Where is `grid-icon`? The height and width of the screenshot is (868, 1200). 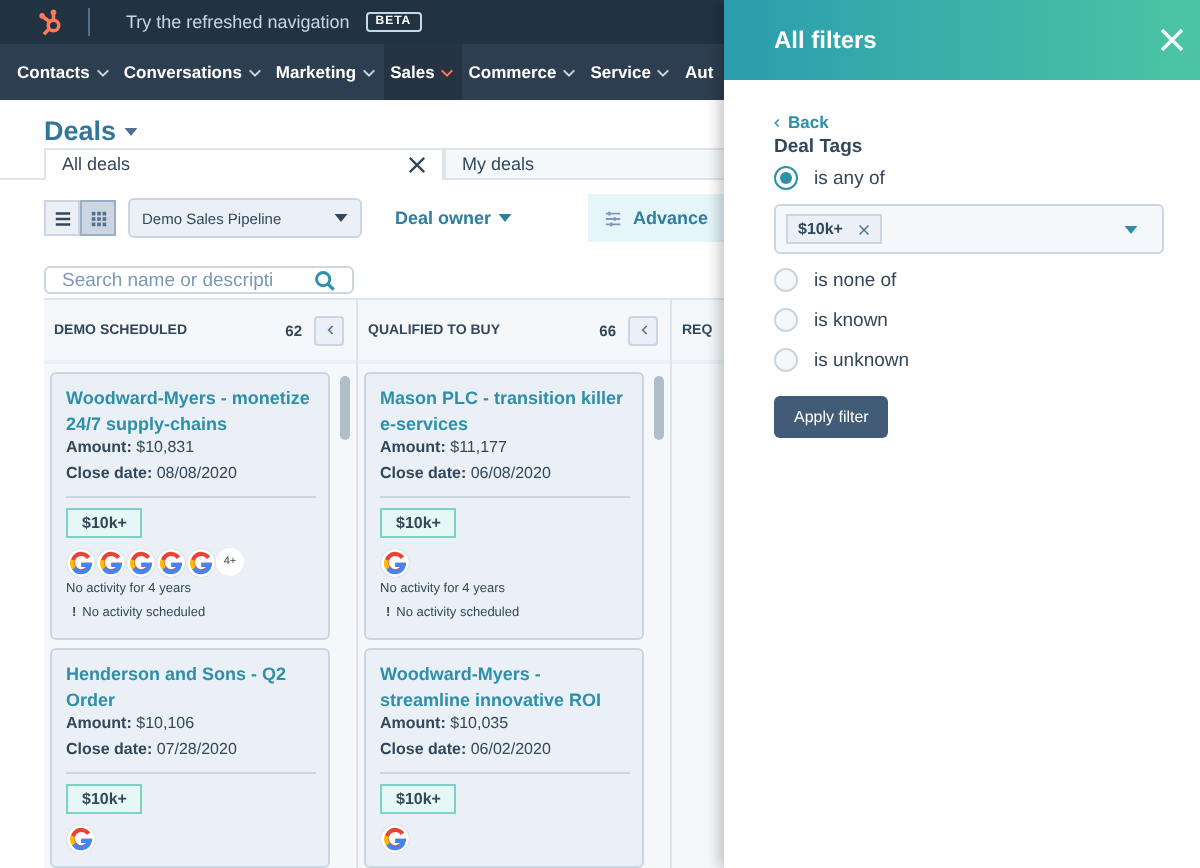
grid-icon is located at coordinates (98, 218).